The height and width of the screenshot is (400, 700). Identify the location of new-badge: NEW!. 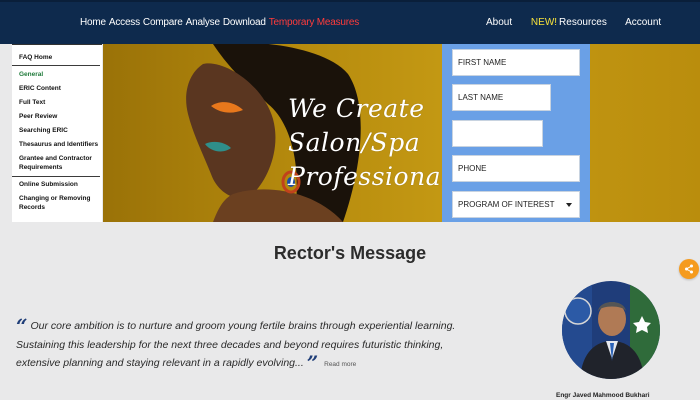
(544, 22).